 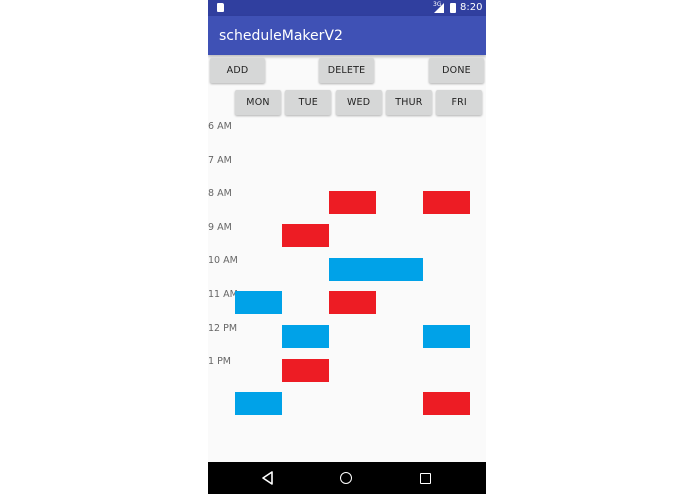 I want to click on done-button: DONE, so click(x=456, y=70).